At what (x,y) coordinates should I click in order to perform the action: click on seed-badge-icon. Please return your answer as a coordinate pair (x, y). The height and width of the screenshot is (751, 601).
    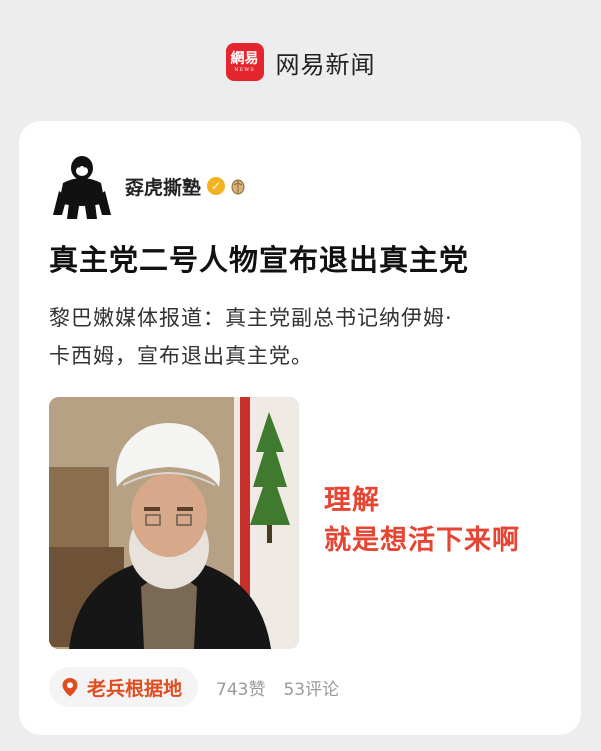
    Looking at the image, I should click on (238, 187).